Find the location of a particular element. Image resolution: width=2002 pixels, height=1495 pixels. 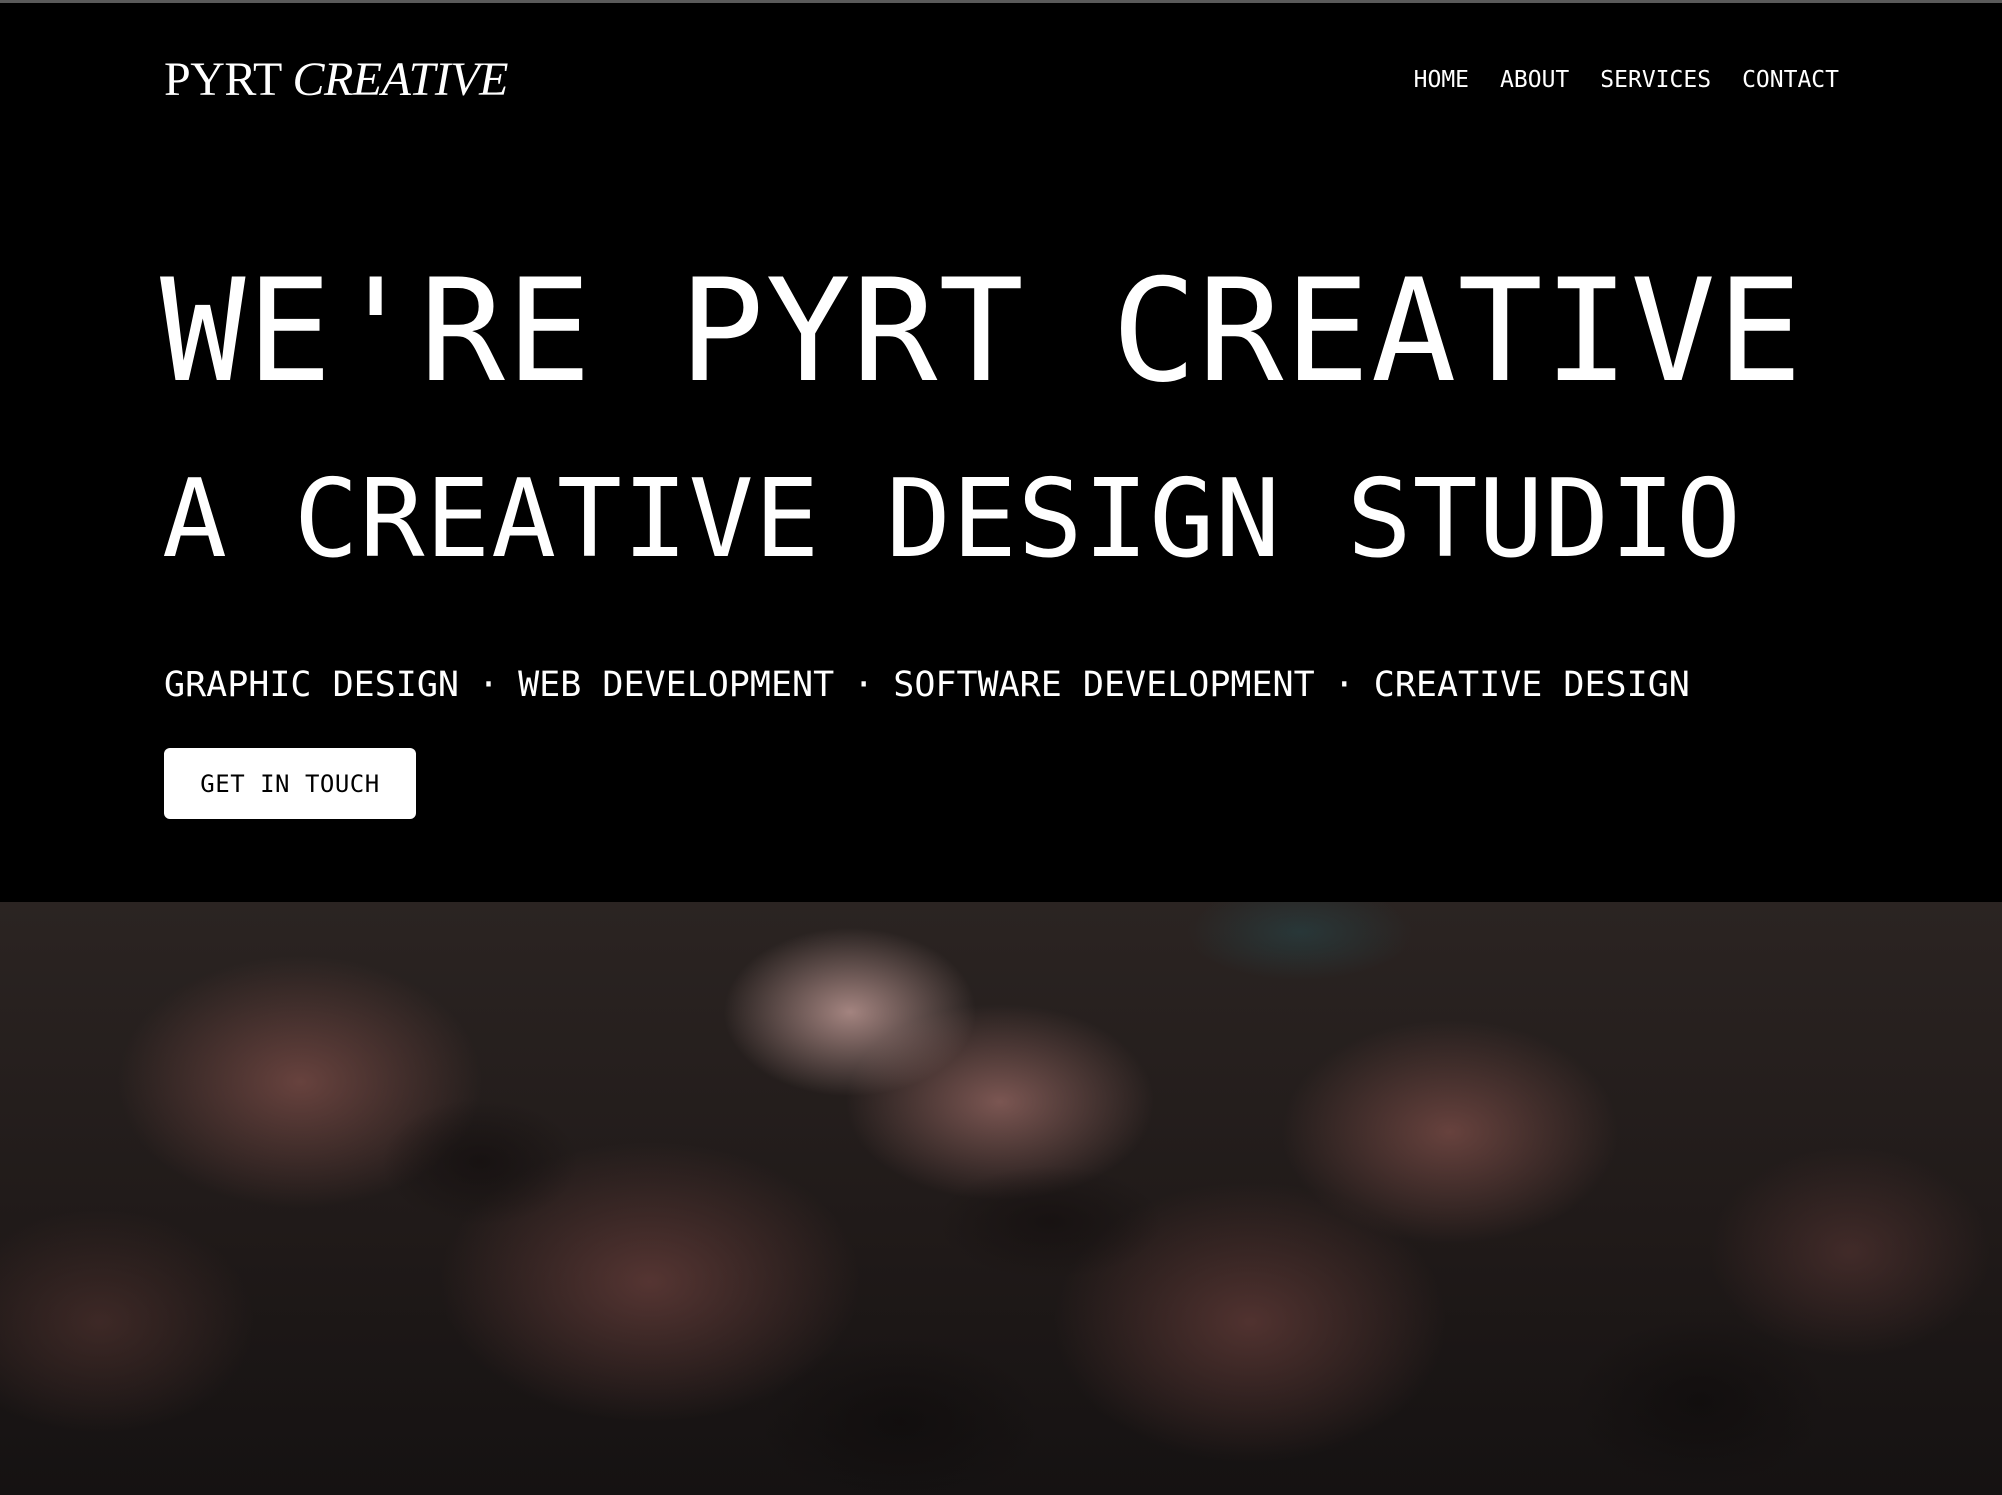

main-nav: HOME ABOUT SERVICES CONTACT is located at coordinates (1611, 80).